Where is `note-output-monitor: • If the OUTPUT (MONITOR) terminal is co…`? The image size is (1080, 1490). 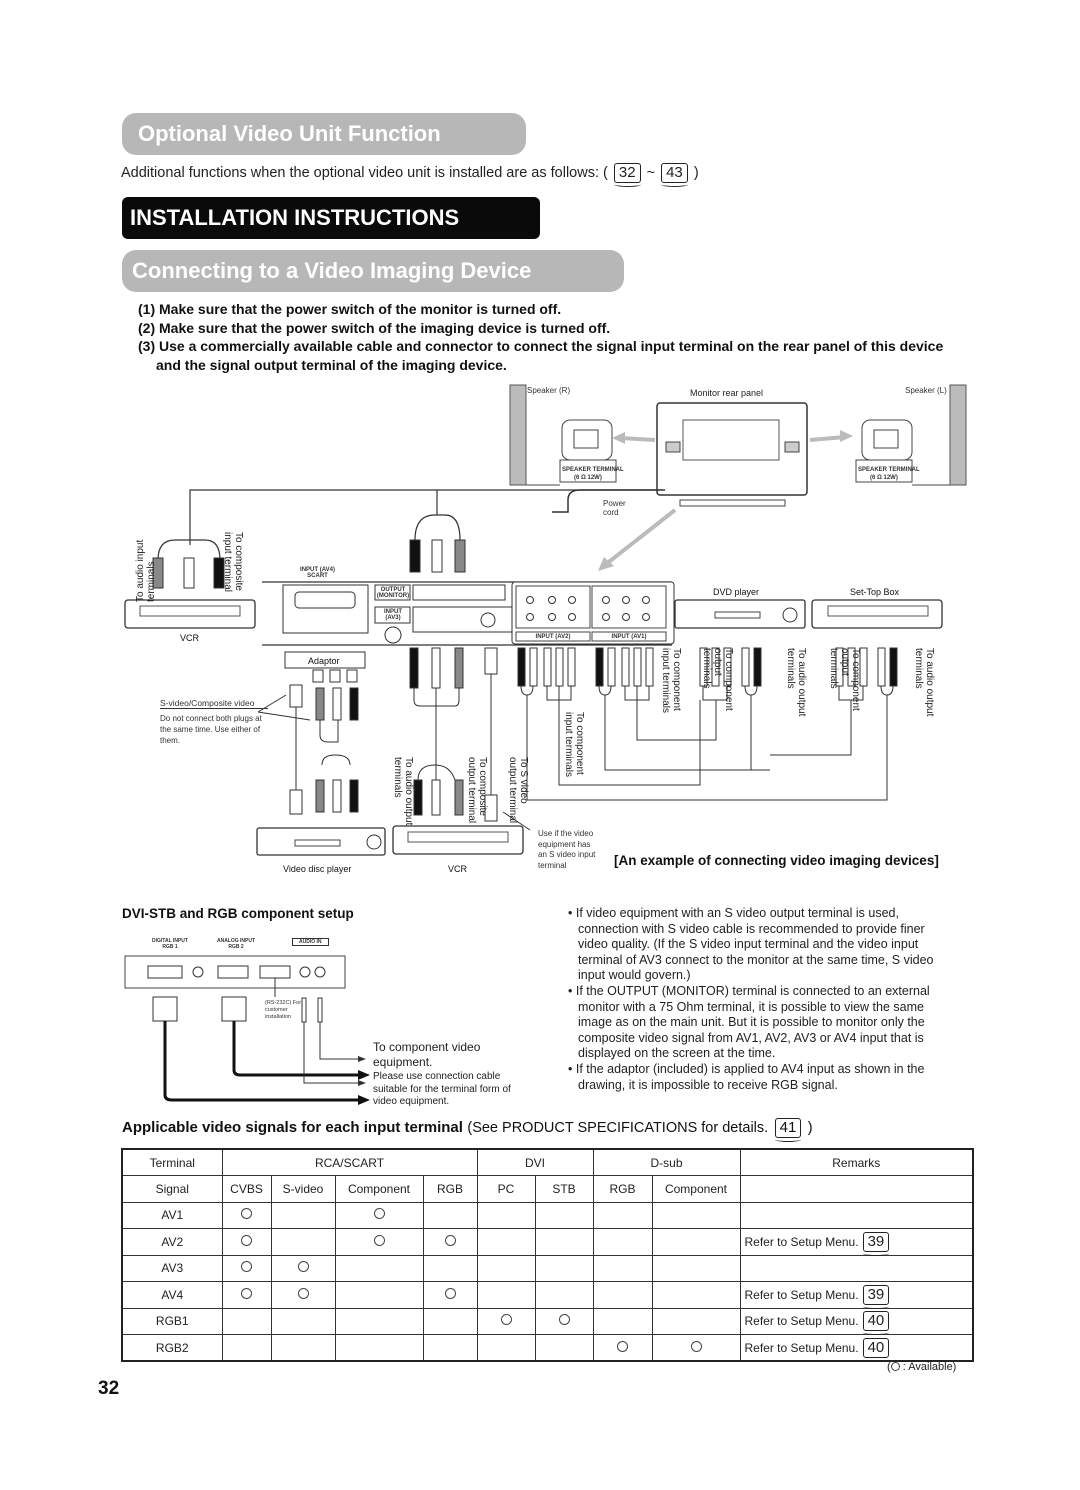 note-output-monitor: • If the OUTPUT (MONITOR) terminal is co… is located at coordinates (749, 1022).